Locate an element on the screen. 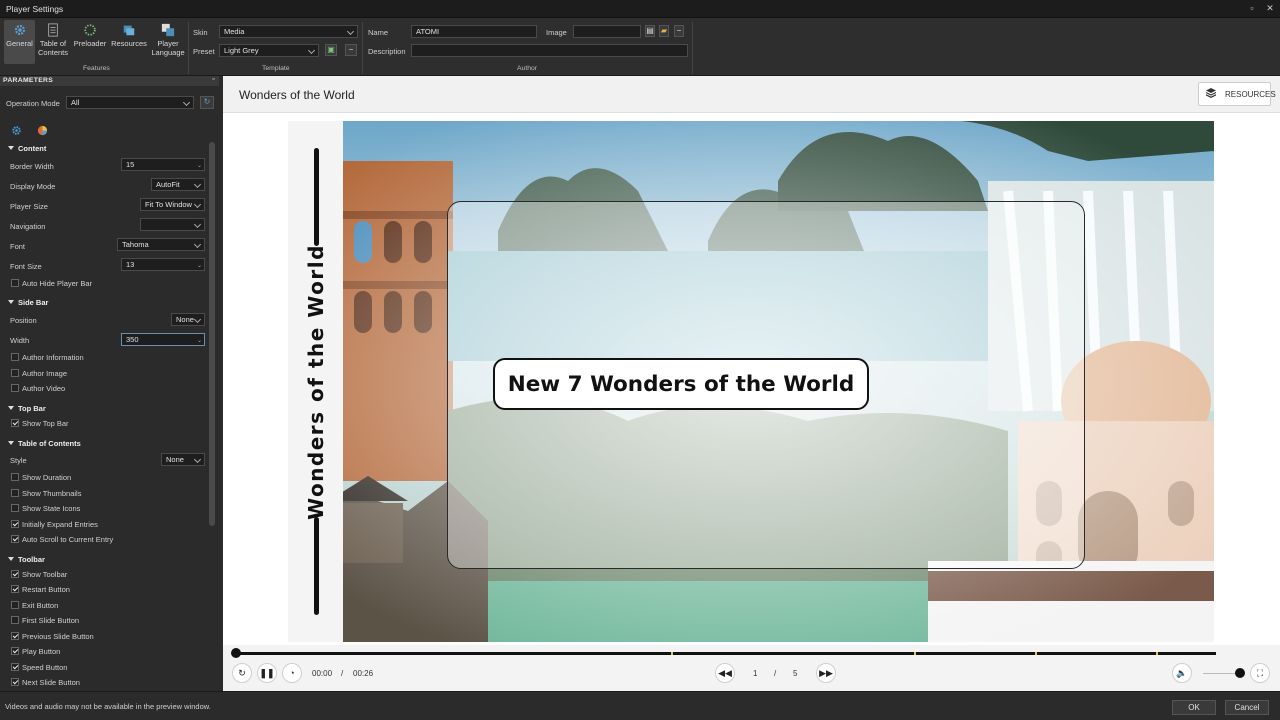  restore-icon: ▫ is located at coordinates (1252, 9).